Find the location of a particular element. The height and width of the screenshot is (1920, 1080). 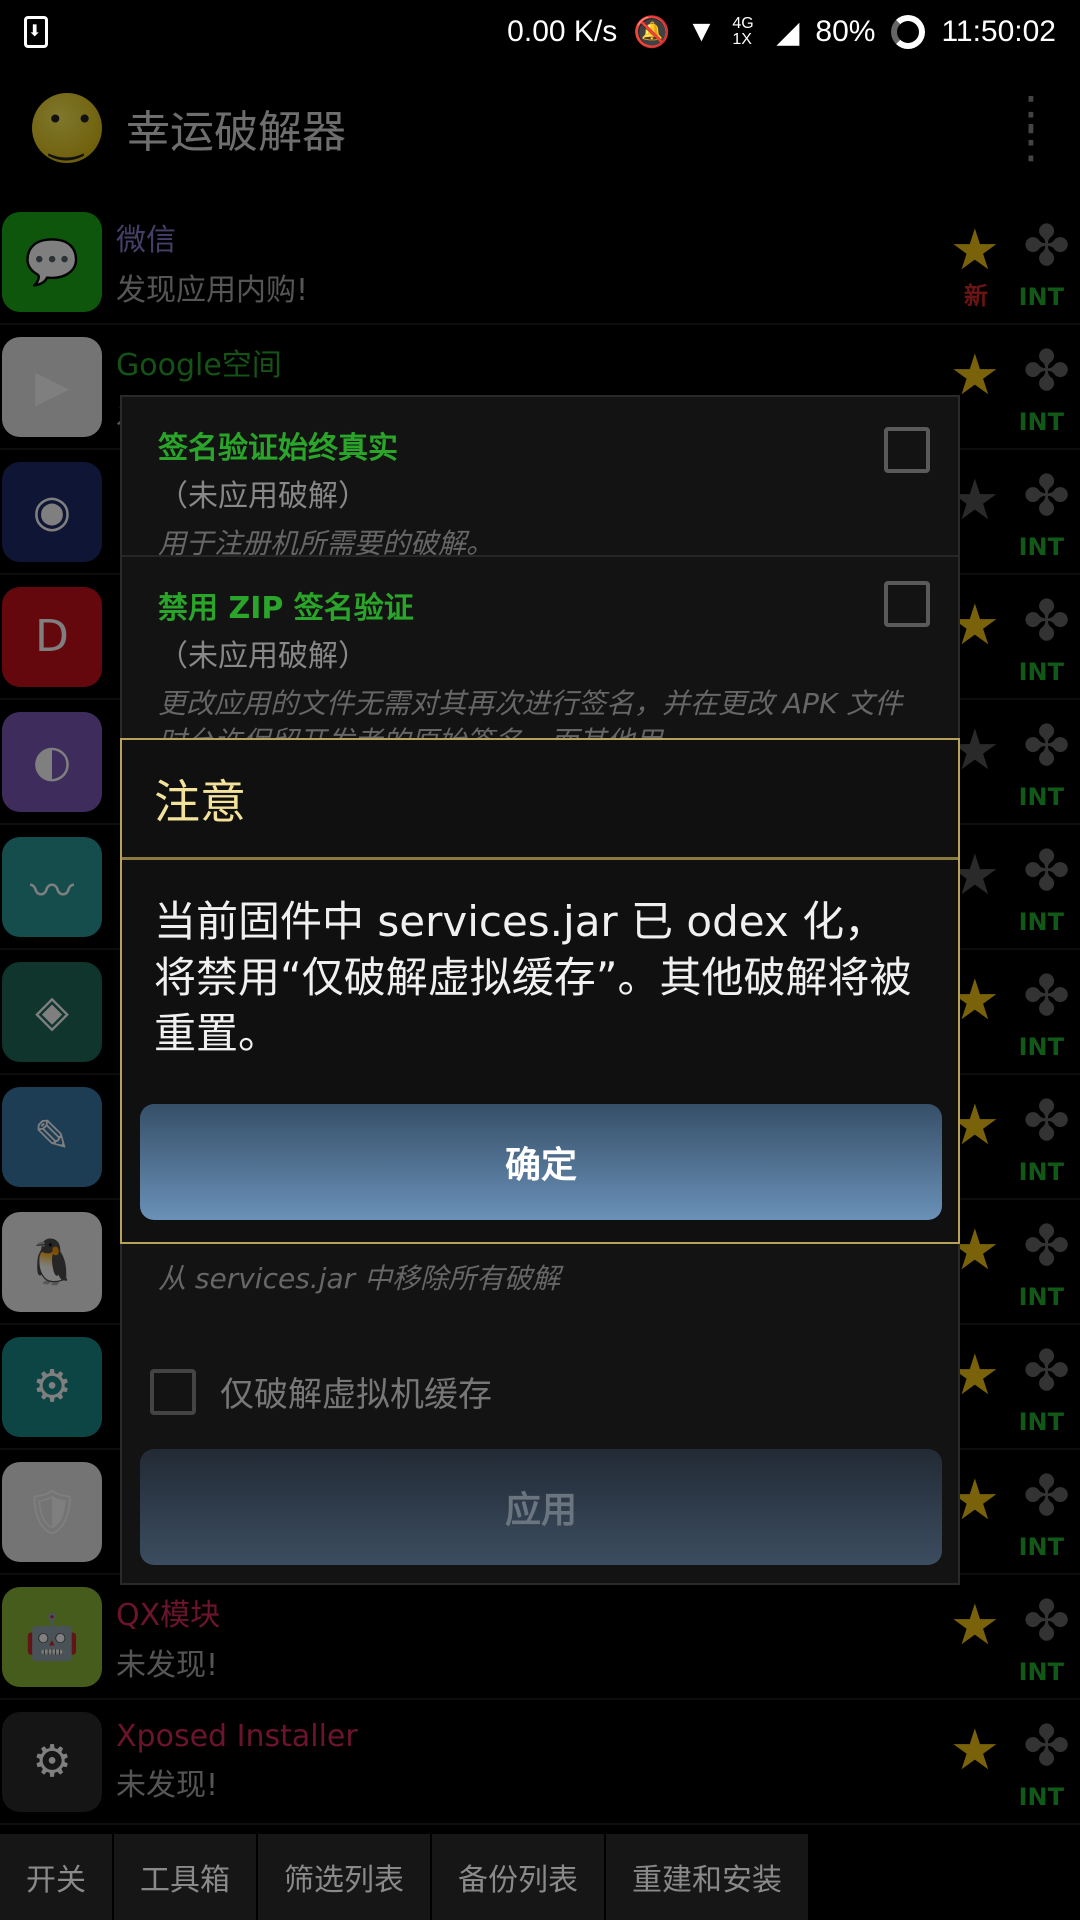

tab-switch: 开关 is located at coordinates (57, 1877).